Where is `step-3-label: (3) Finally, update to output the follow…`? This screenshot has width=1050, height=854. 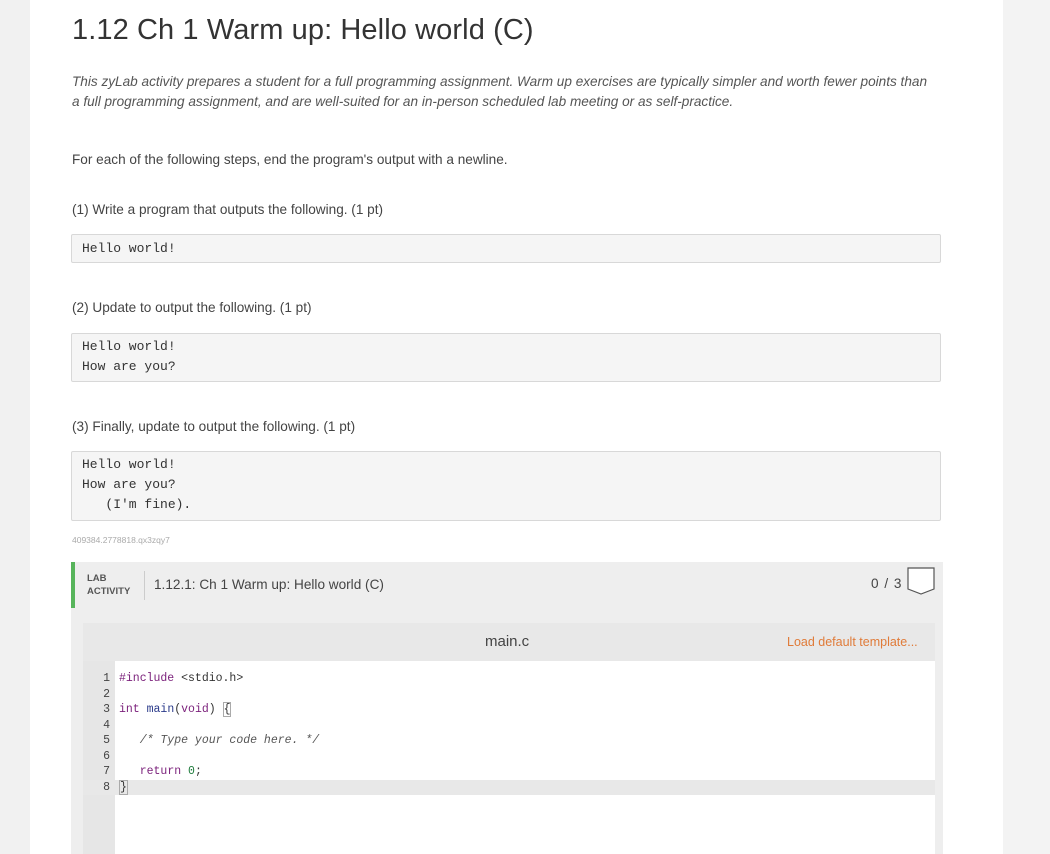 step-3-label: (3) Finally, update to output the follow… is located at coordinates (214, 426).